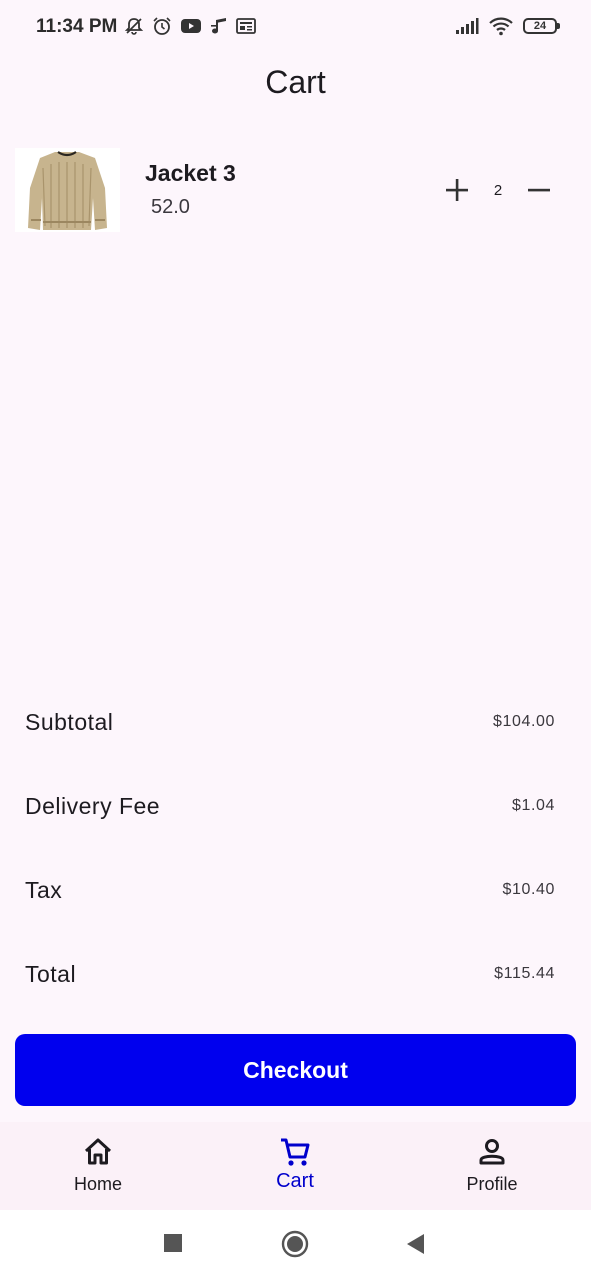 This screenshot has width=591, height=1280. What do you see at coordinates (93, 806) in the screenshot?
I see `delivery-fee-label: Delivery Fee` at bounding box center [93, 806].